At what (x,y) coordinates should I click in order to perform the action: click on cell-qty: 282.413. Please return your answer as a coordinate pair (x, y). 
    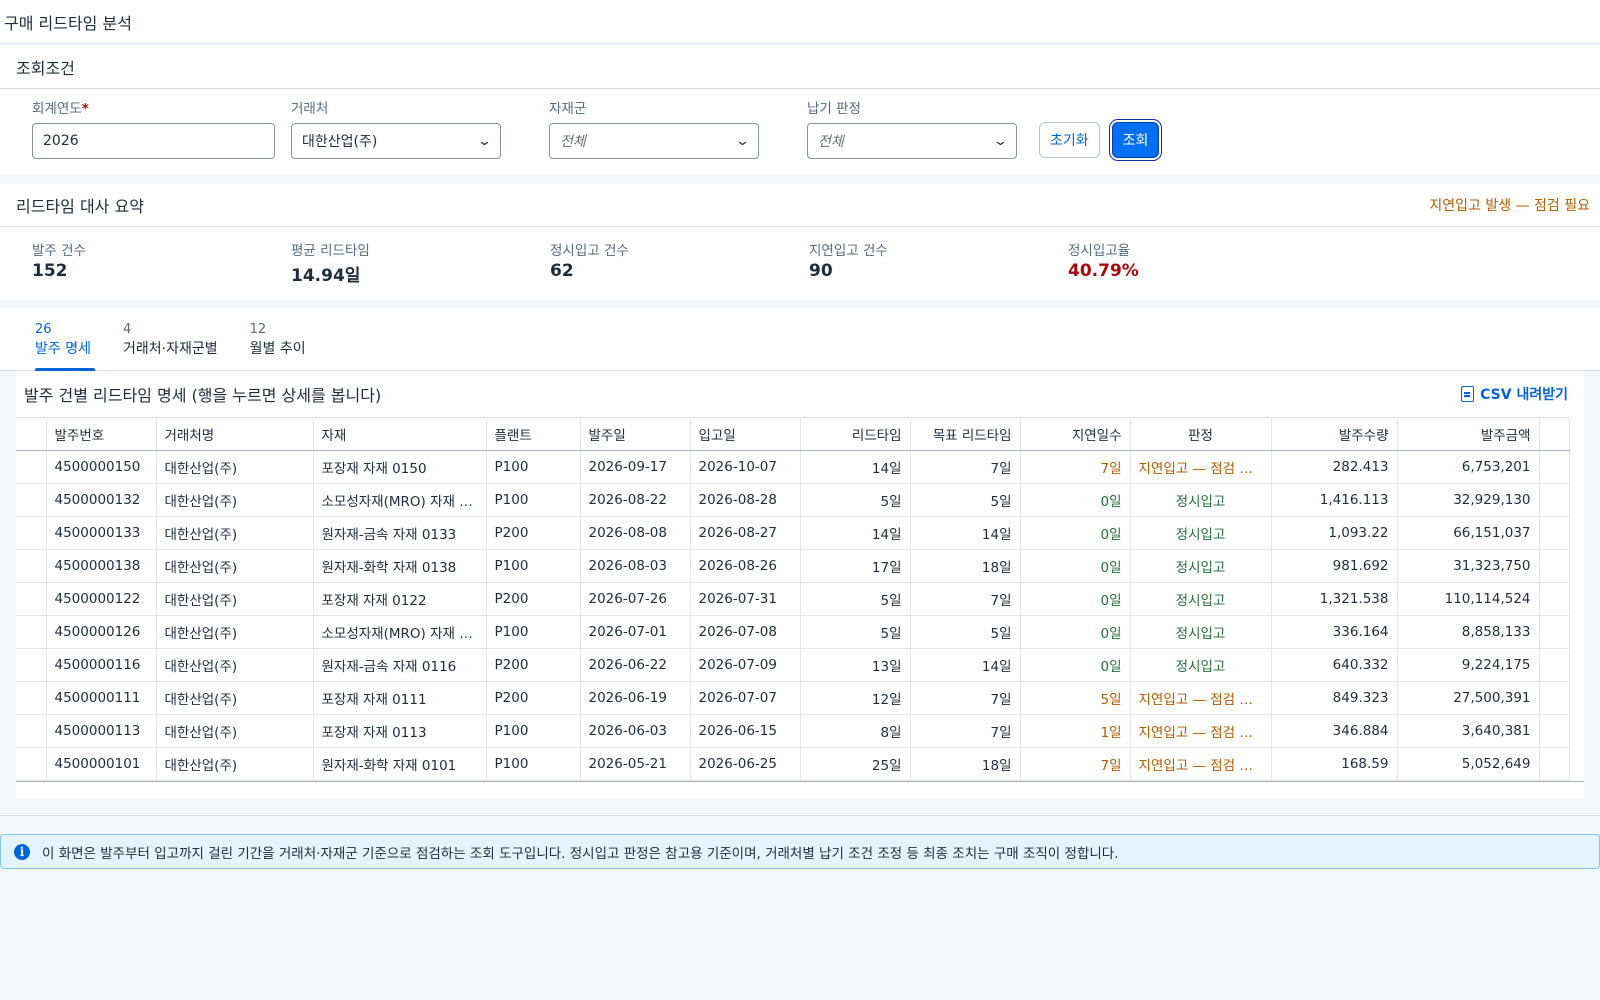
    Looking at the image, I should click on (1334, 467).